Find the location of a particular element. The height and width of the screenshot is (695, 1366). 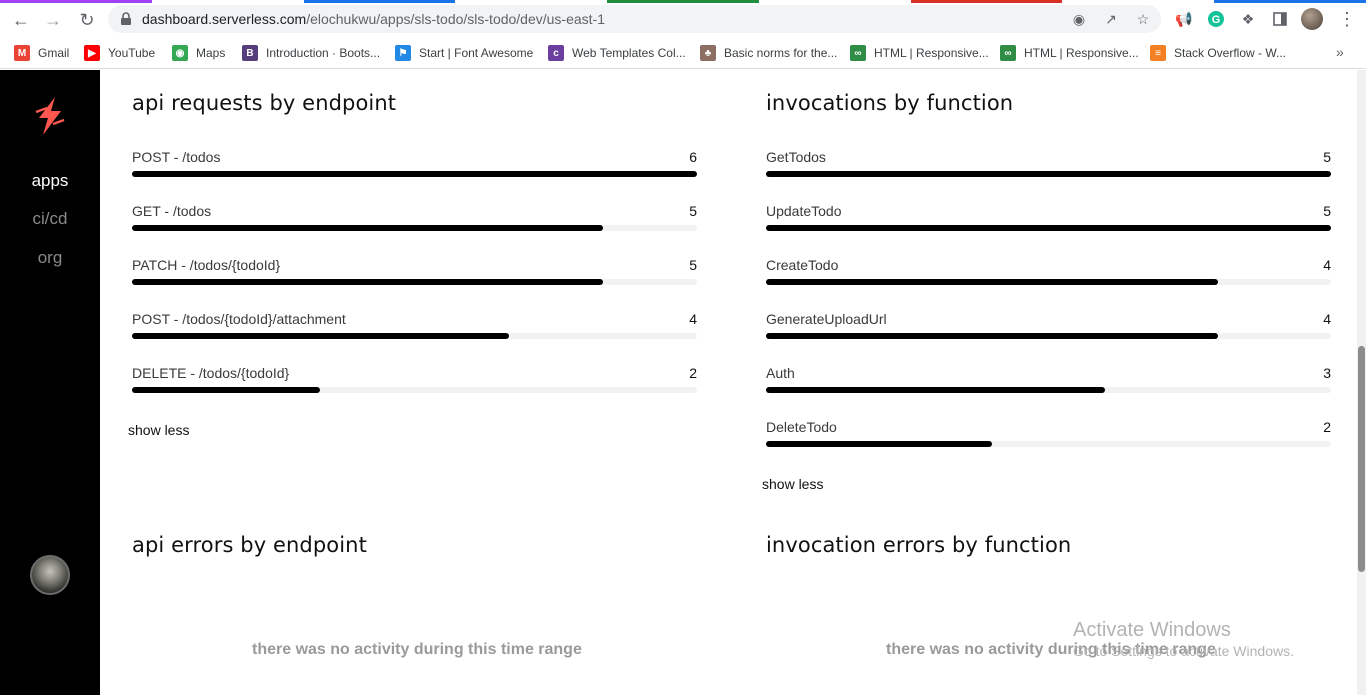

bar-row: Auth 3 is located at coordinates (1048, 385).